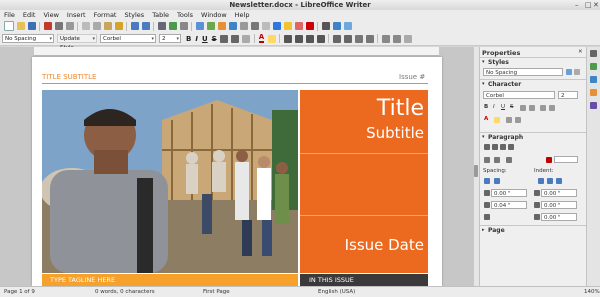  I want to click on subscript-icon, so click(235, 38).